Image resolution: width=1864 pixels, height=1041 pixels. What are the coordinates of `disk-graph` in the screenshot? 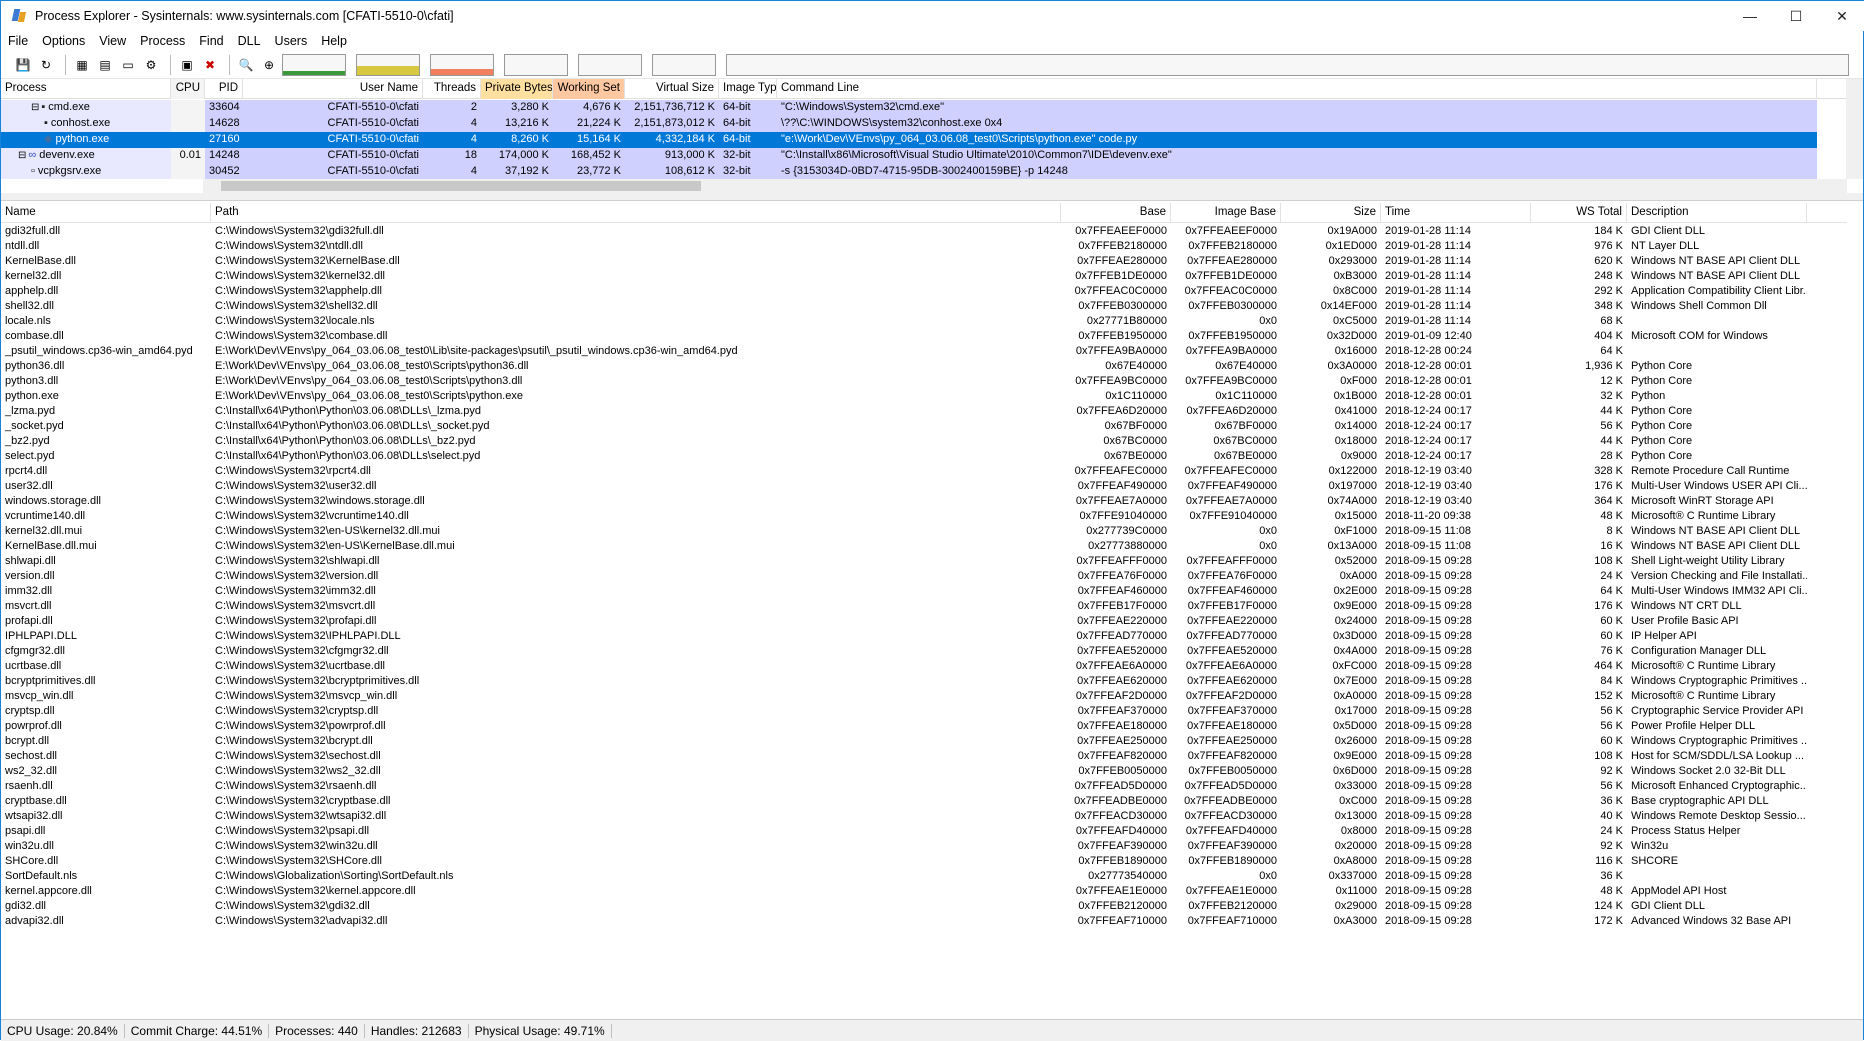 It's located at (610, 64).